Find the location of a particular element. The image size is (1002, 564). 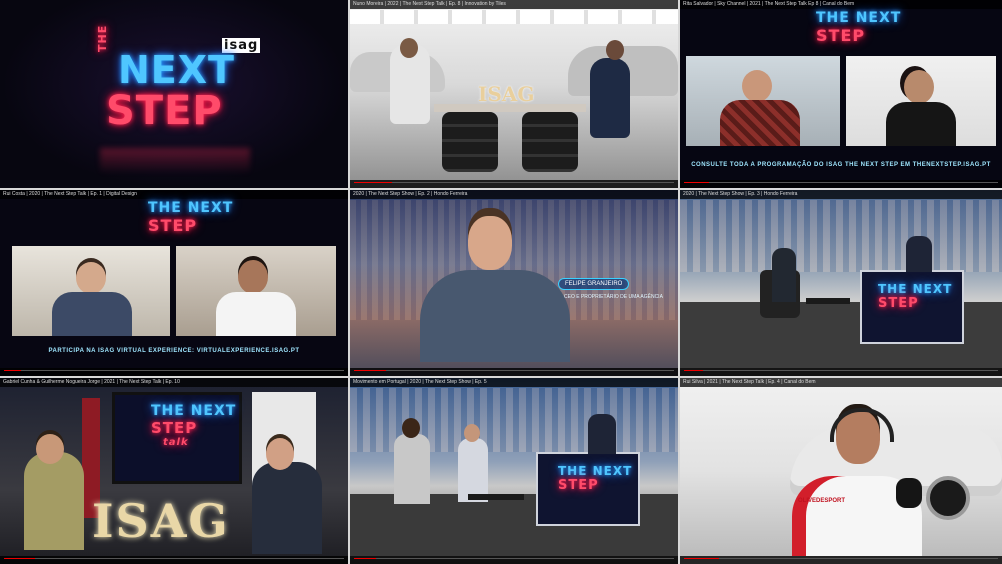

tire-stack-left is located at coordinates (470, 142).